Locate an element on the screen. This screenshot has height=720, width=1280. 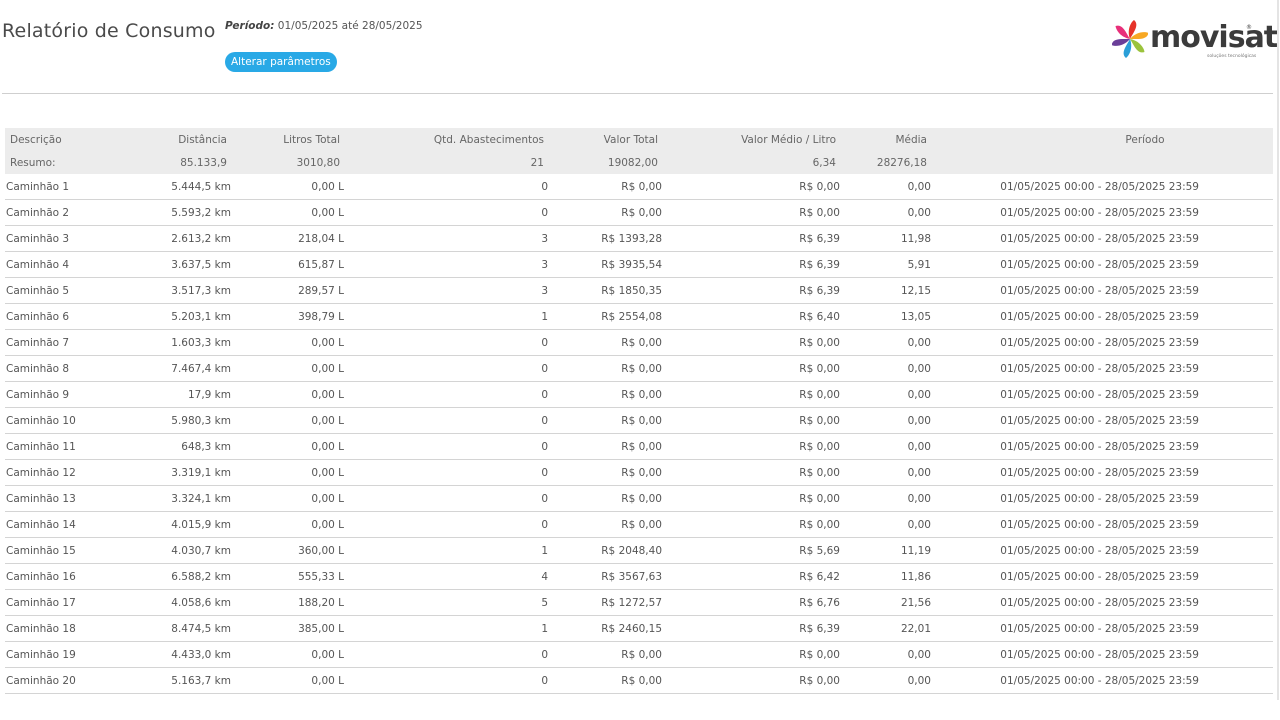
column-header-period: Período is located at coordinates (1105, 139).